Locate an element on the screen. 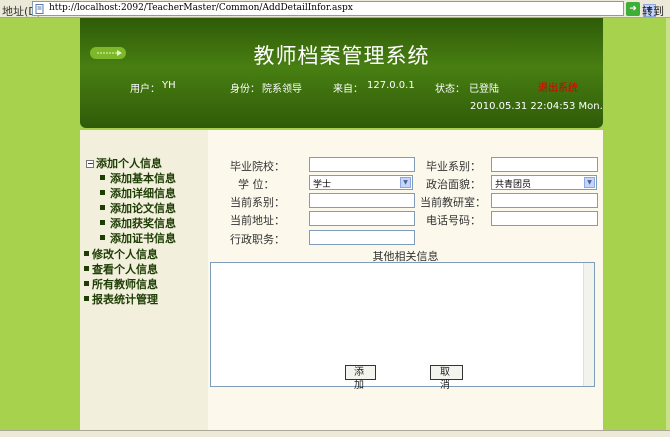  status-label: 状态： is located at coordinates (450, 89).